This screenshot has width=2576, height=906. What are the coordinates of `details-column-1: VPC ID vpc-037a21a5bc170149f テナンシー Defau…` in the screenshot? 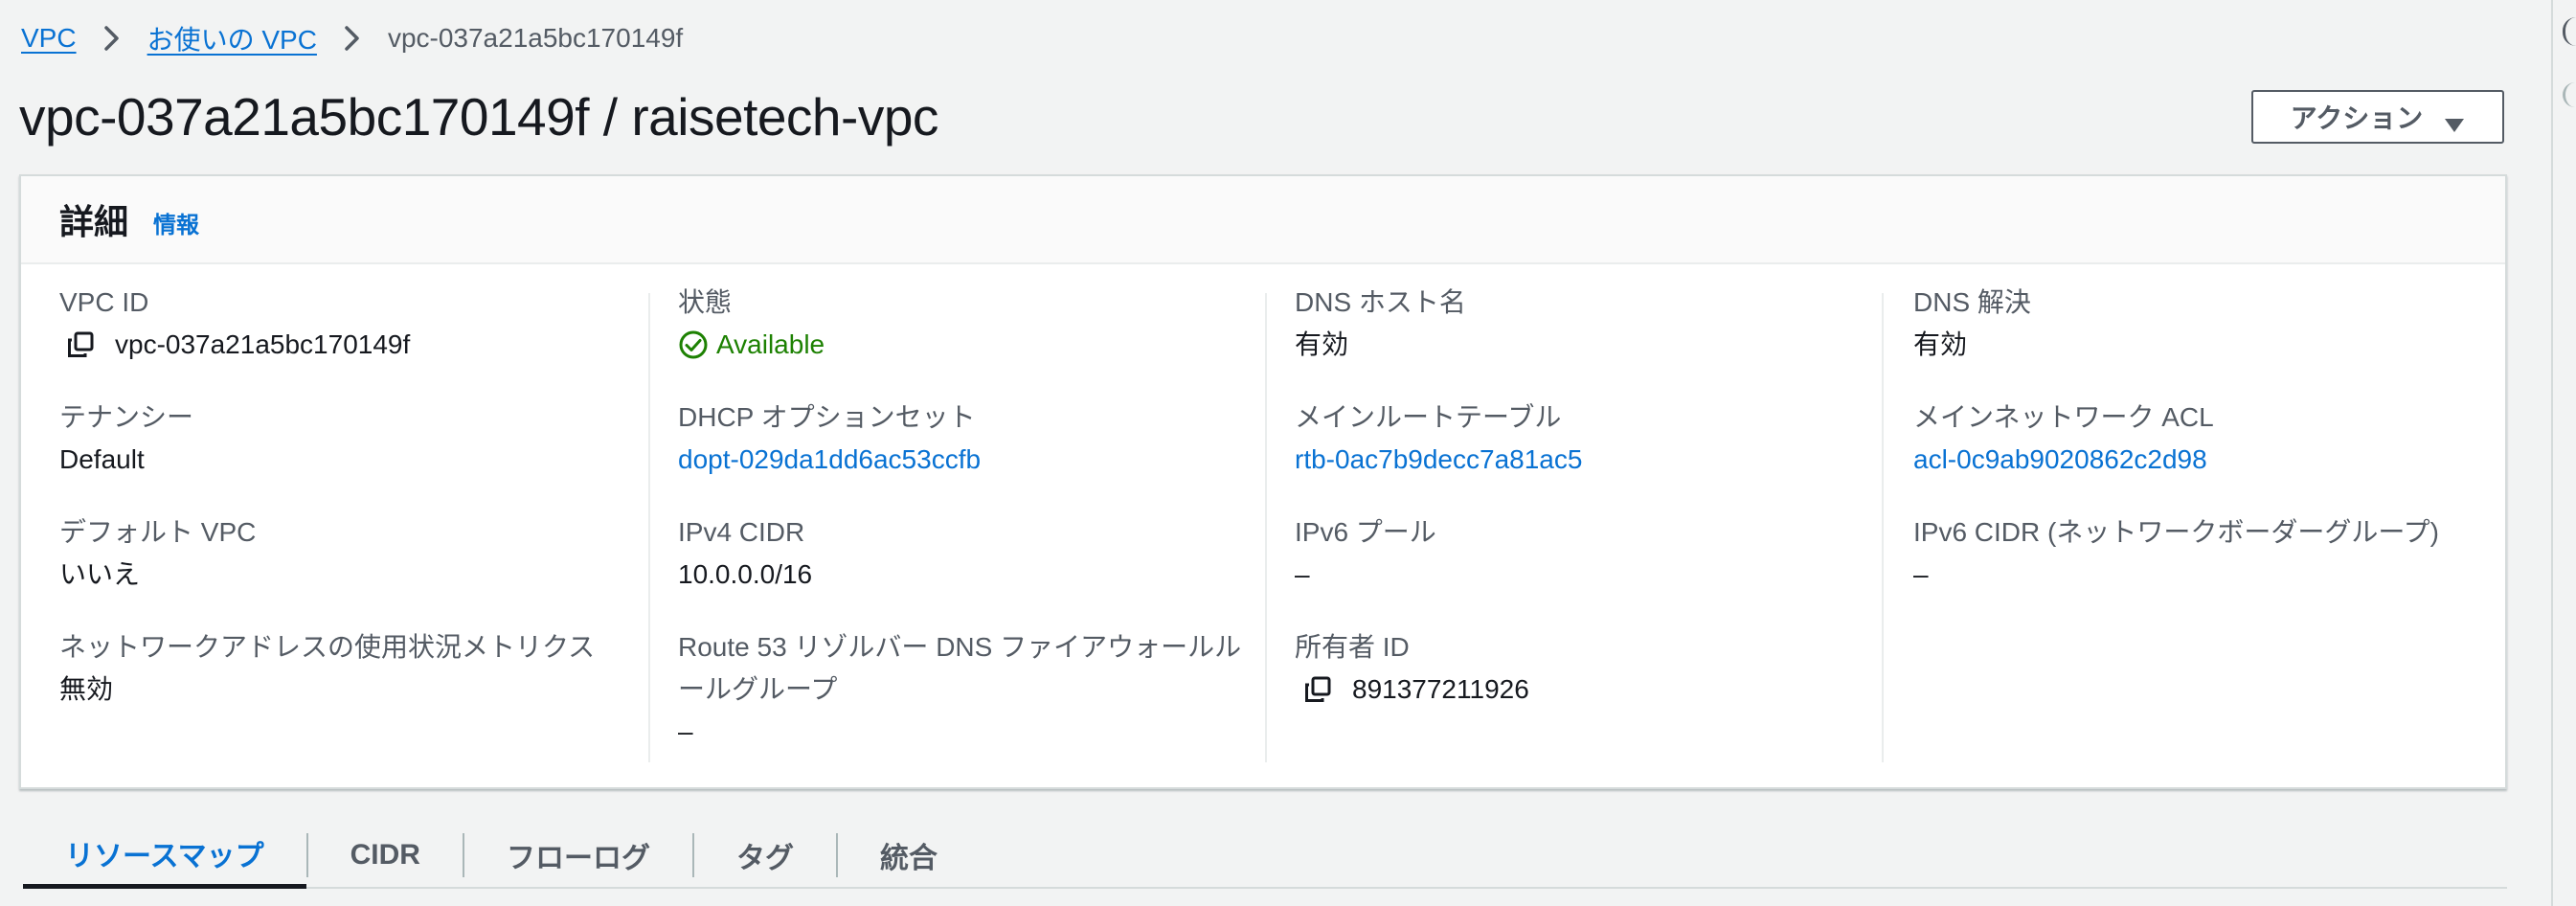 It's located at (356, 513).